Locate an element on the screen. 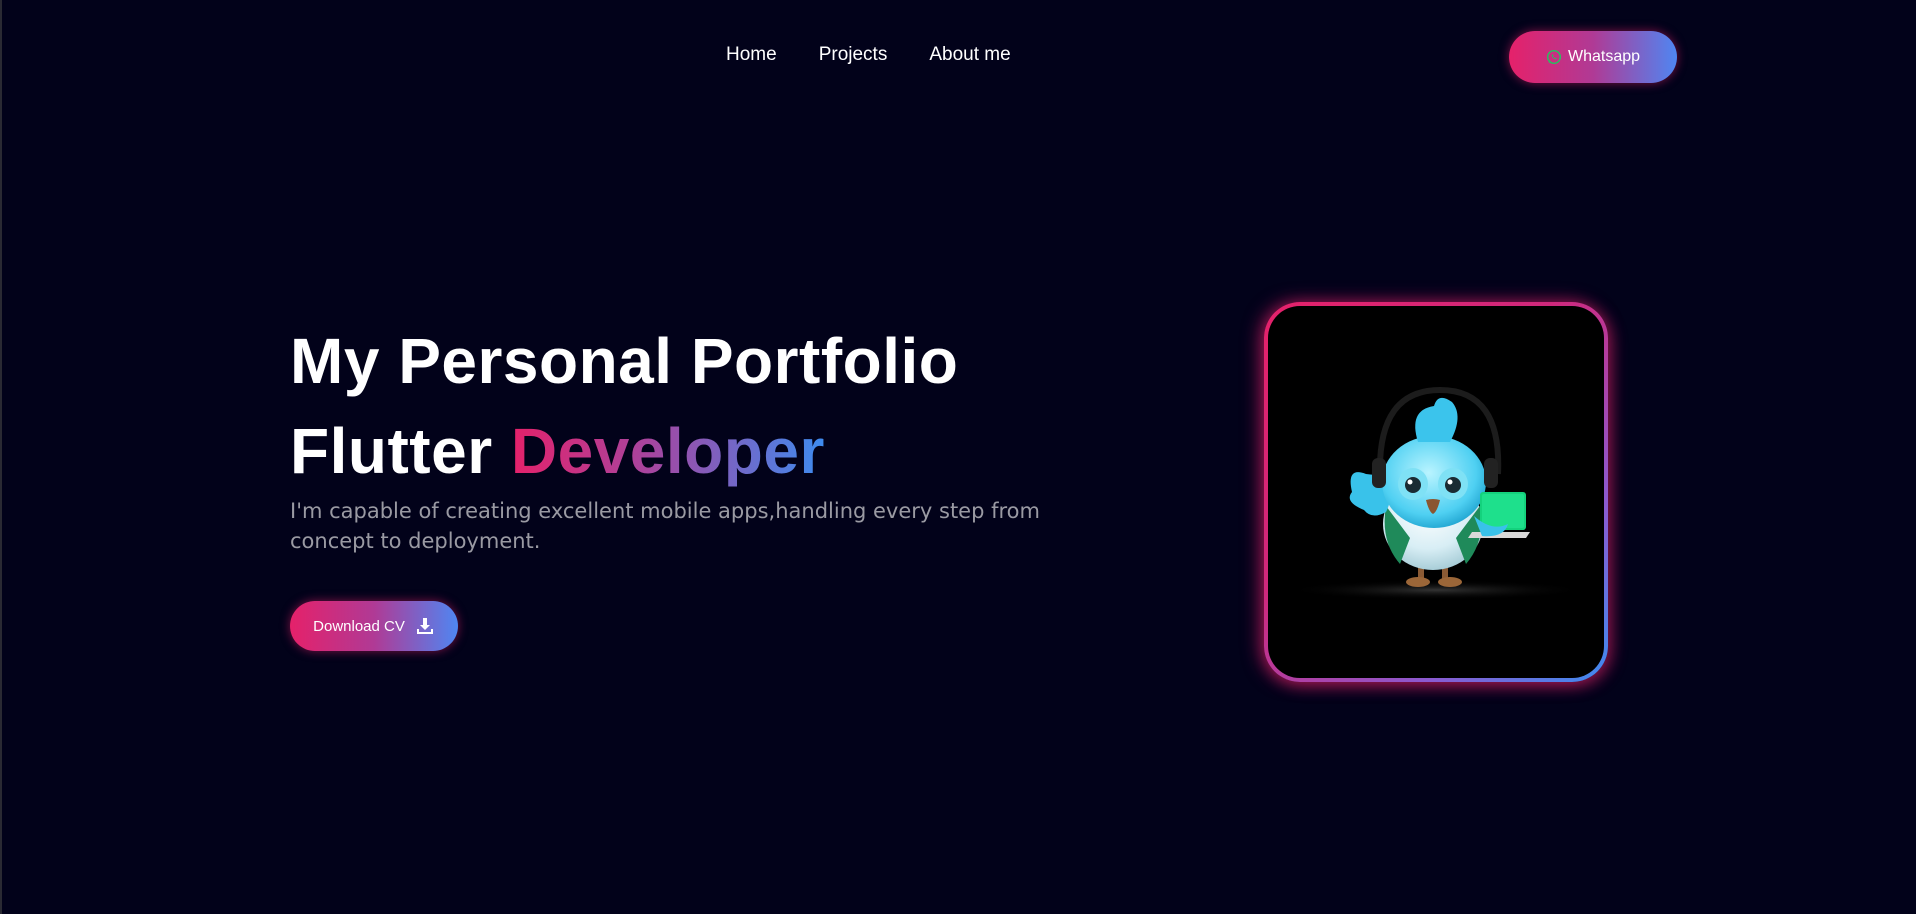 The height and width of the screenshot is (914, 1916). download-cv-button: Download CV is located at coordinates (374, 626).